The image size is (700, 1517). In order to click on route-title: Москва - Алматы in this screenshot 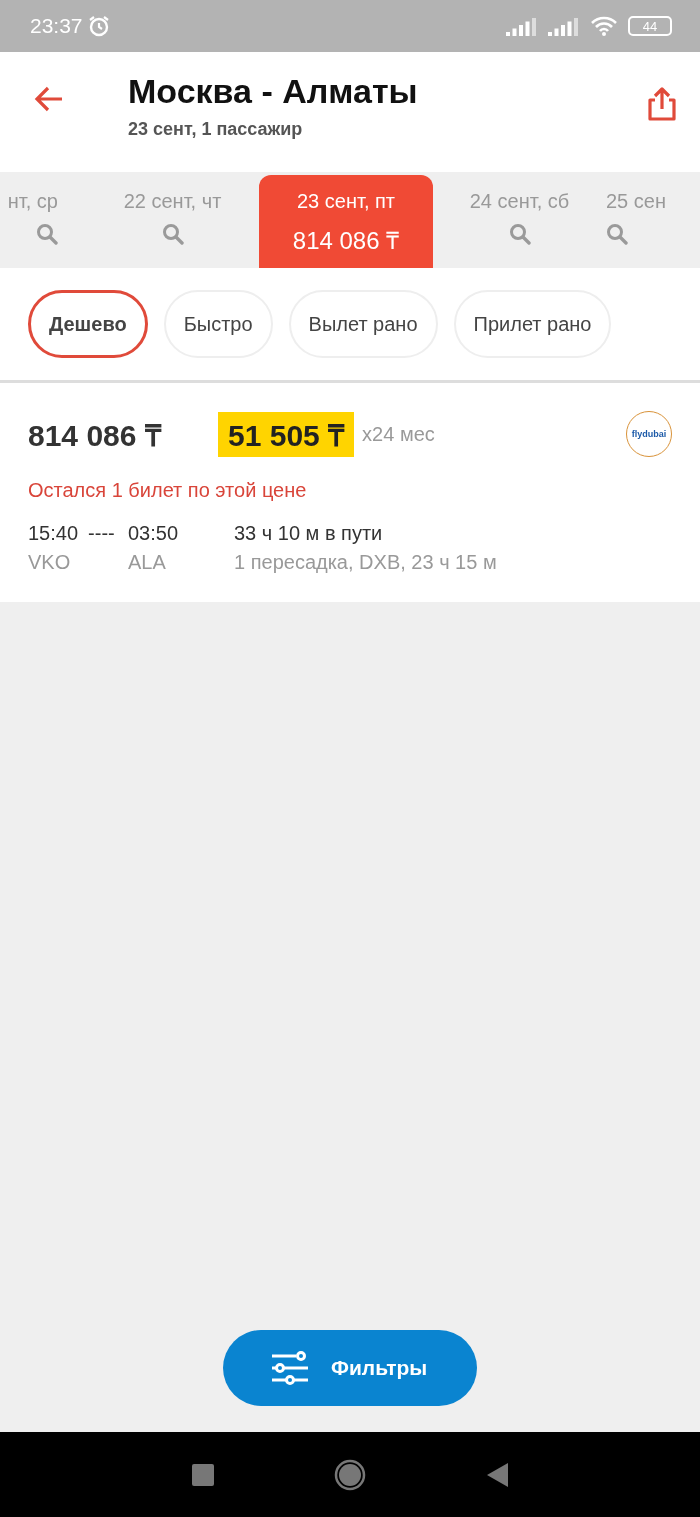, I will do `click(273, 91)`.